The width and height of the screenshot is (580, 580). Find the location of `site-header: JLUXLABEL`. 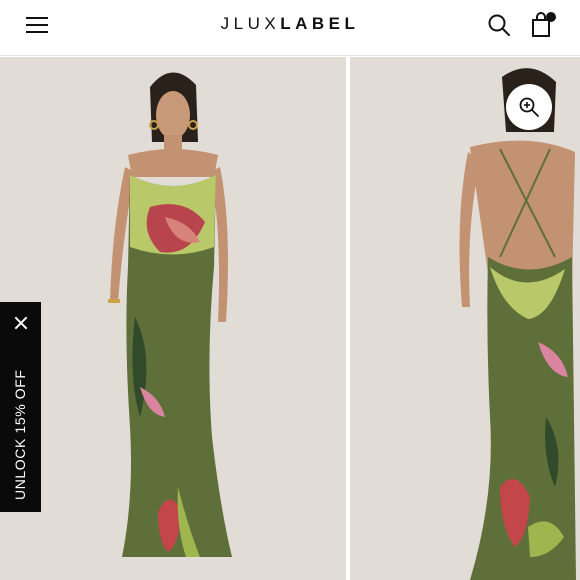

site-header: JLUXLABEL is located at coordinates (290, 28).